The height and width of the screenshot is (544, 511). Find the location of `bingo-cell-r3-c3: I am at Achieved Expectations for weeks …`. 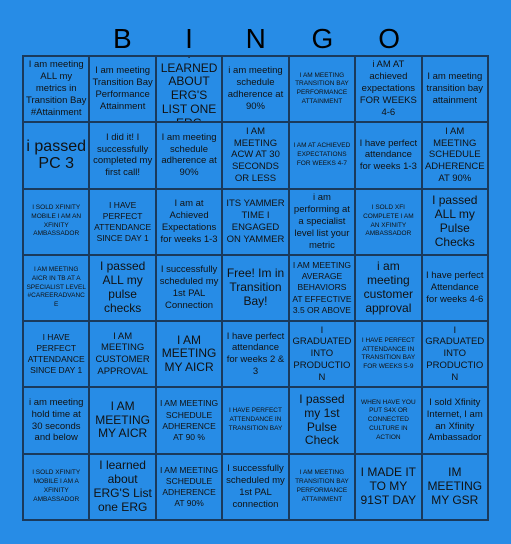

bingo-cell-r3-c3: I am at Achieved Expectations for weeks … is located at coordinates (189, 221).